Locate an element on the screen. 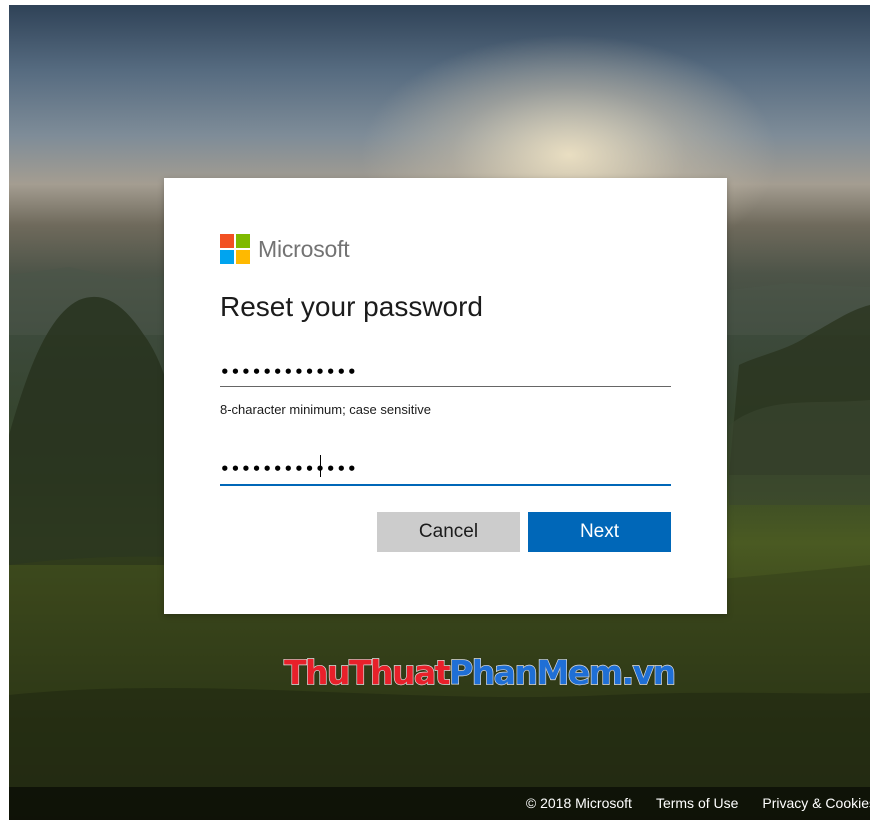  watermark-part-1: Thu is located at coordinates (317, 672).